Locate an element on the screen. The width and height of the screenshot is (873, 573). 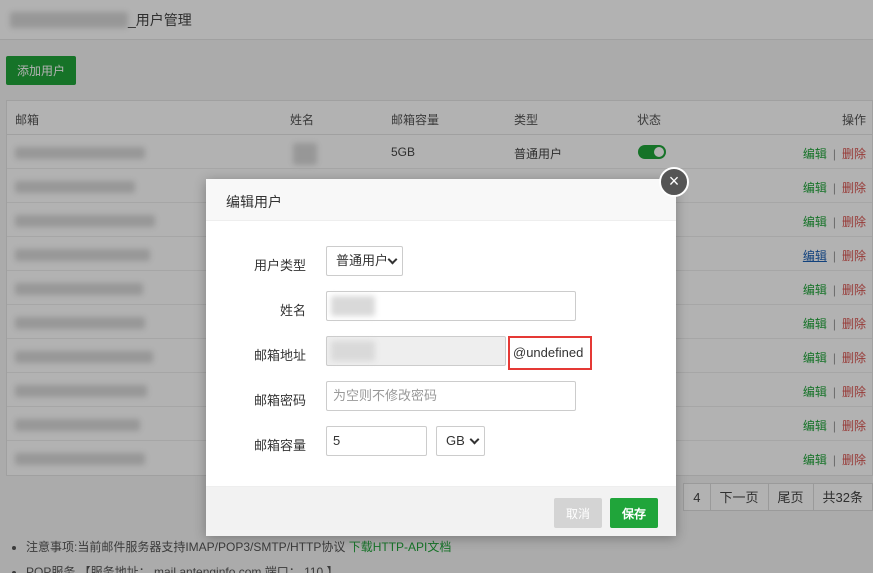
dialog-title: 编辑用户 is located at coordinates (254, 202).